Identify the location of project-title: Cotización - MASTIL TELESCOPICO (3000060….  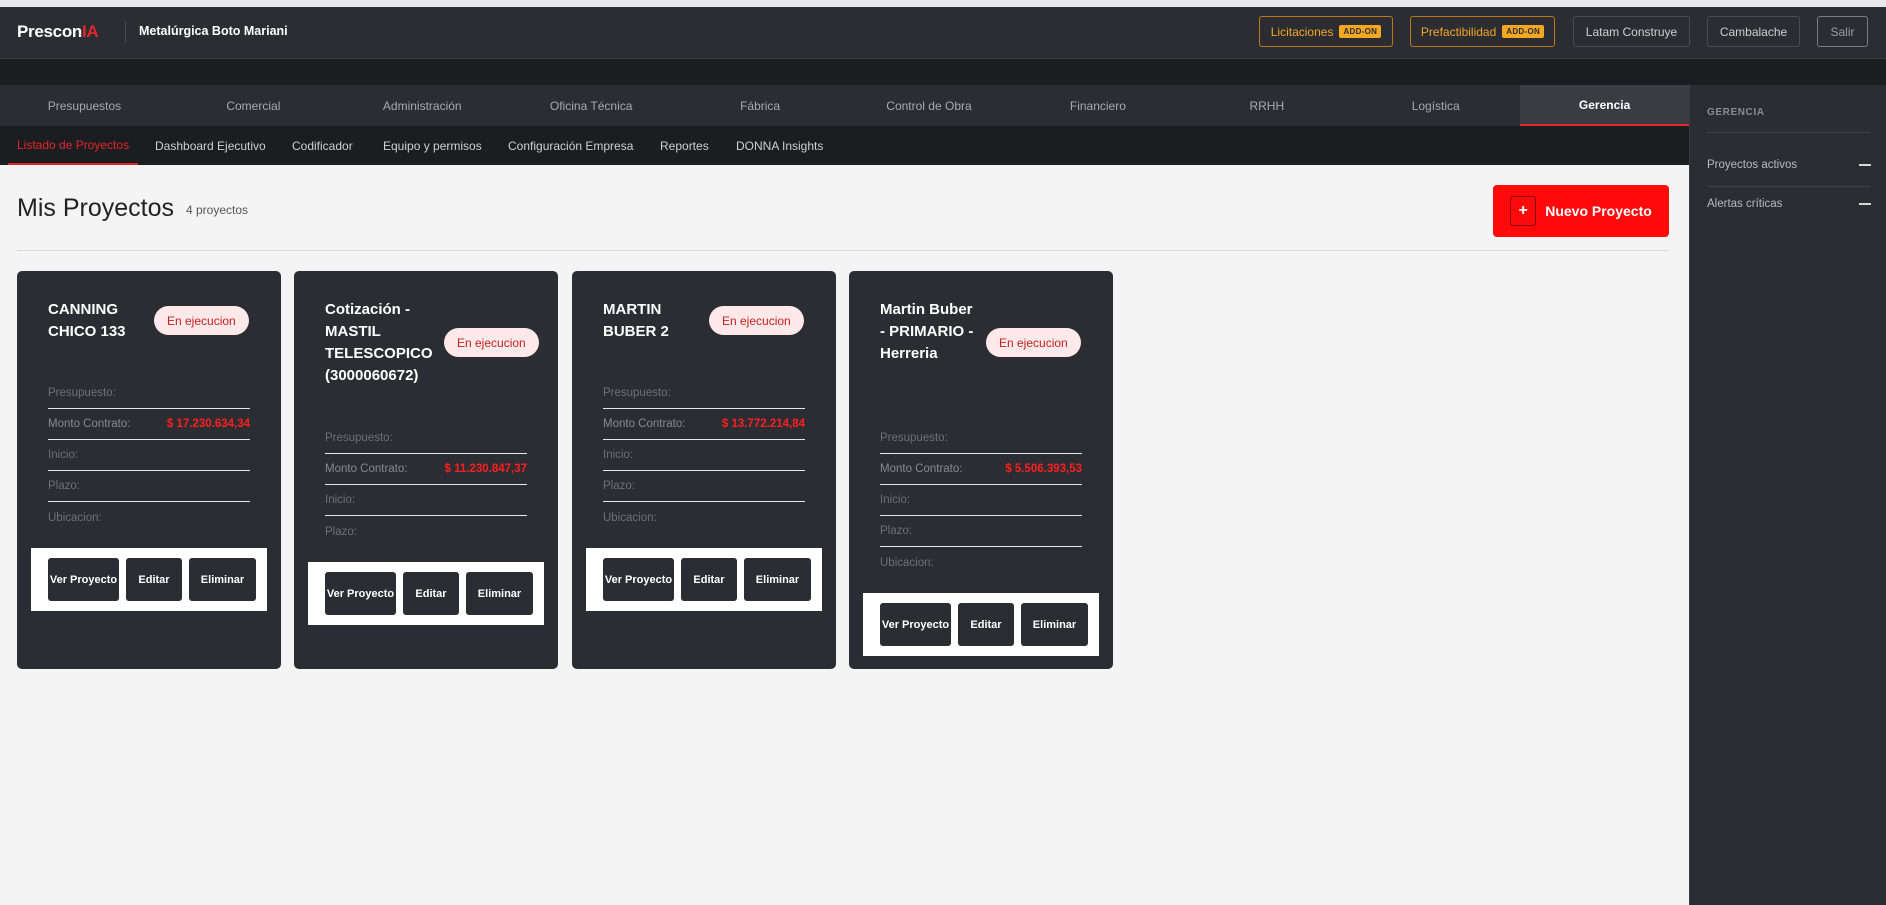
(379, 342).